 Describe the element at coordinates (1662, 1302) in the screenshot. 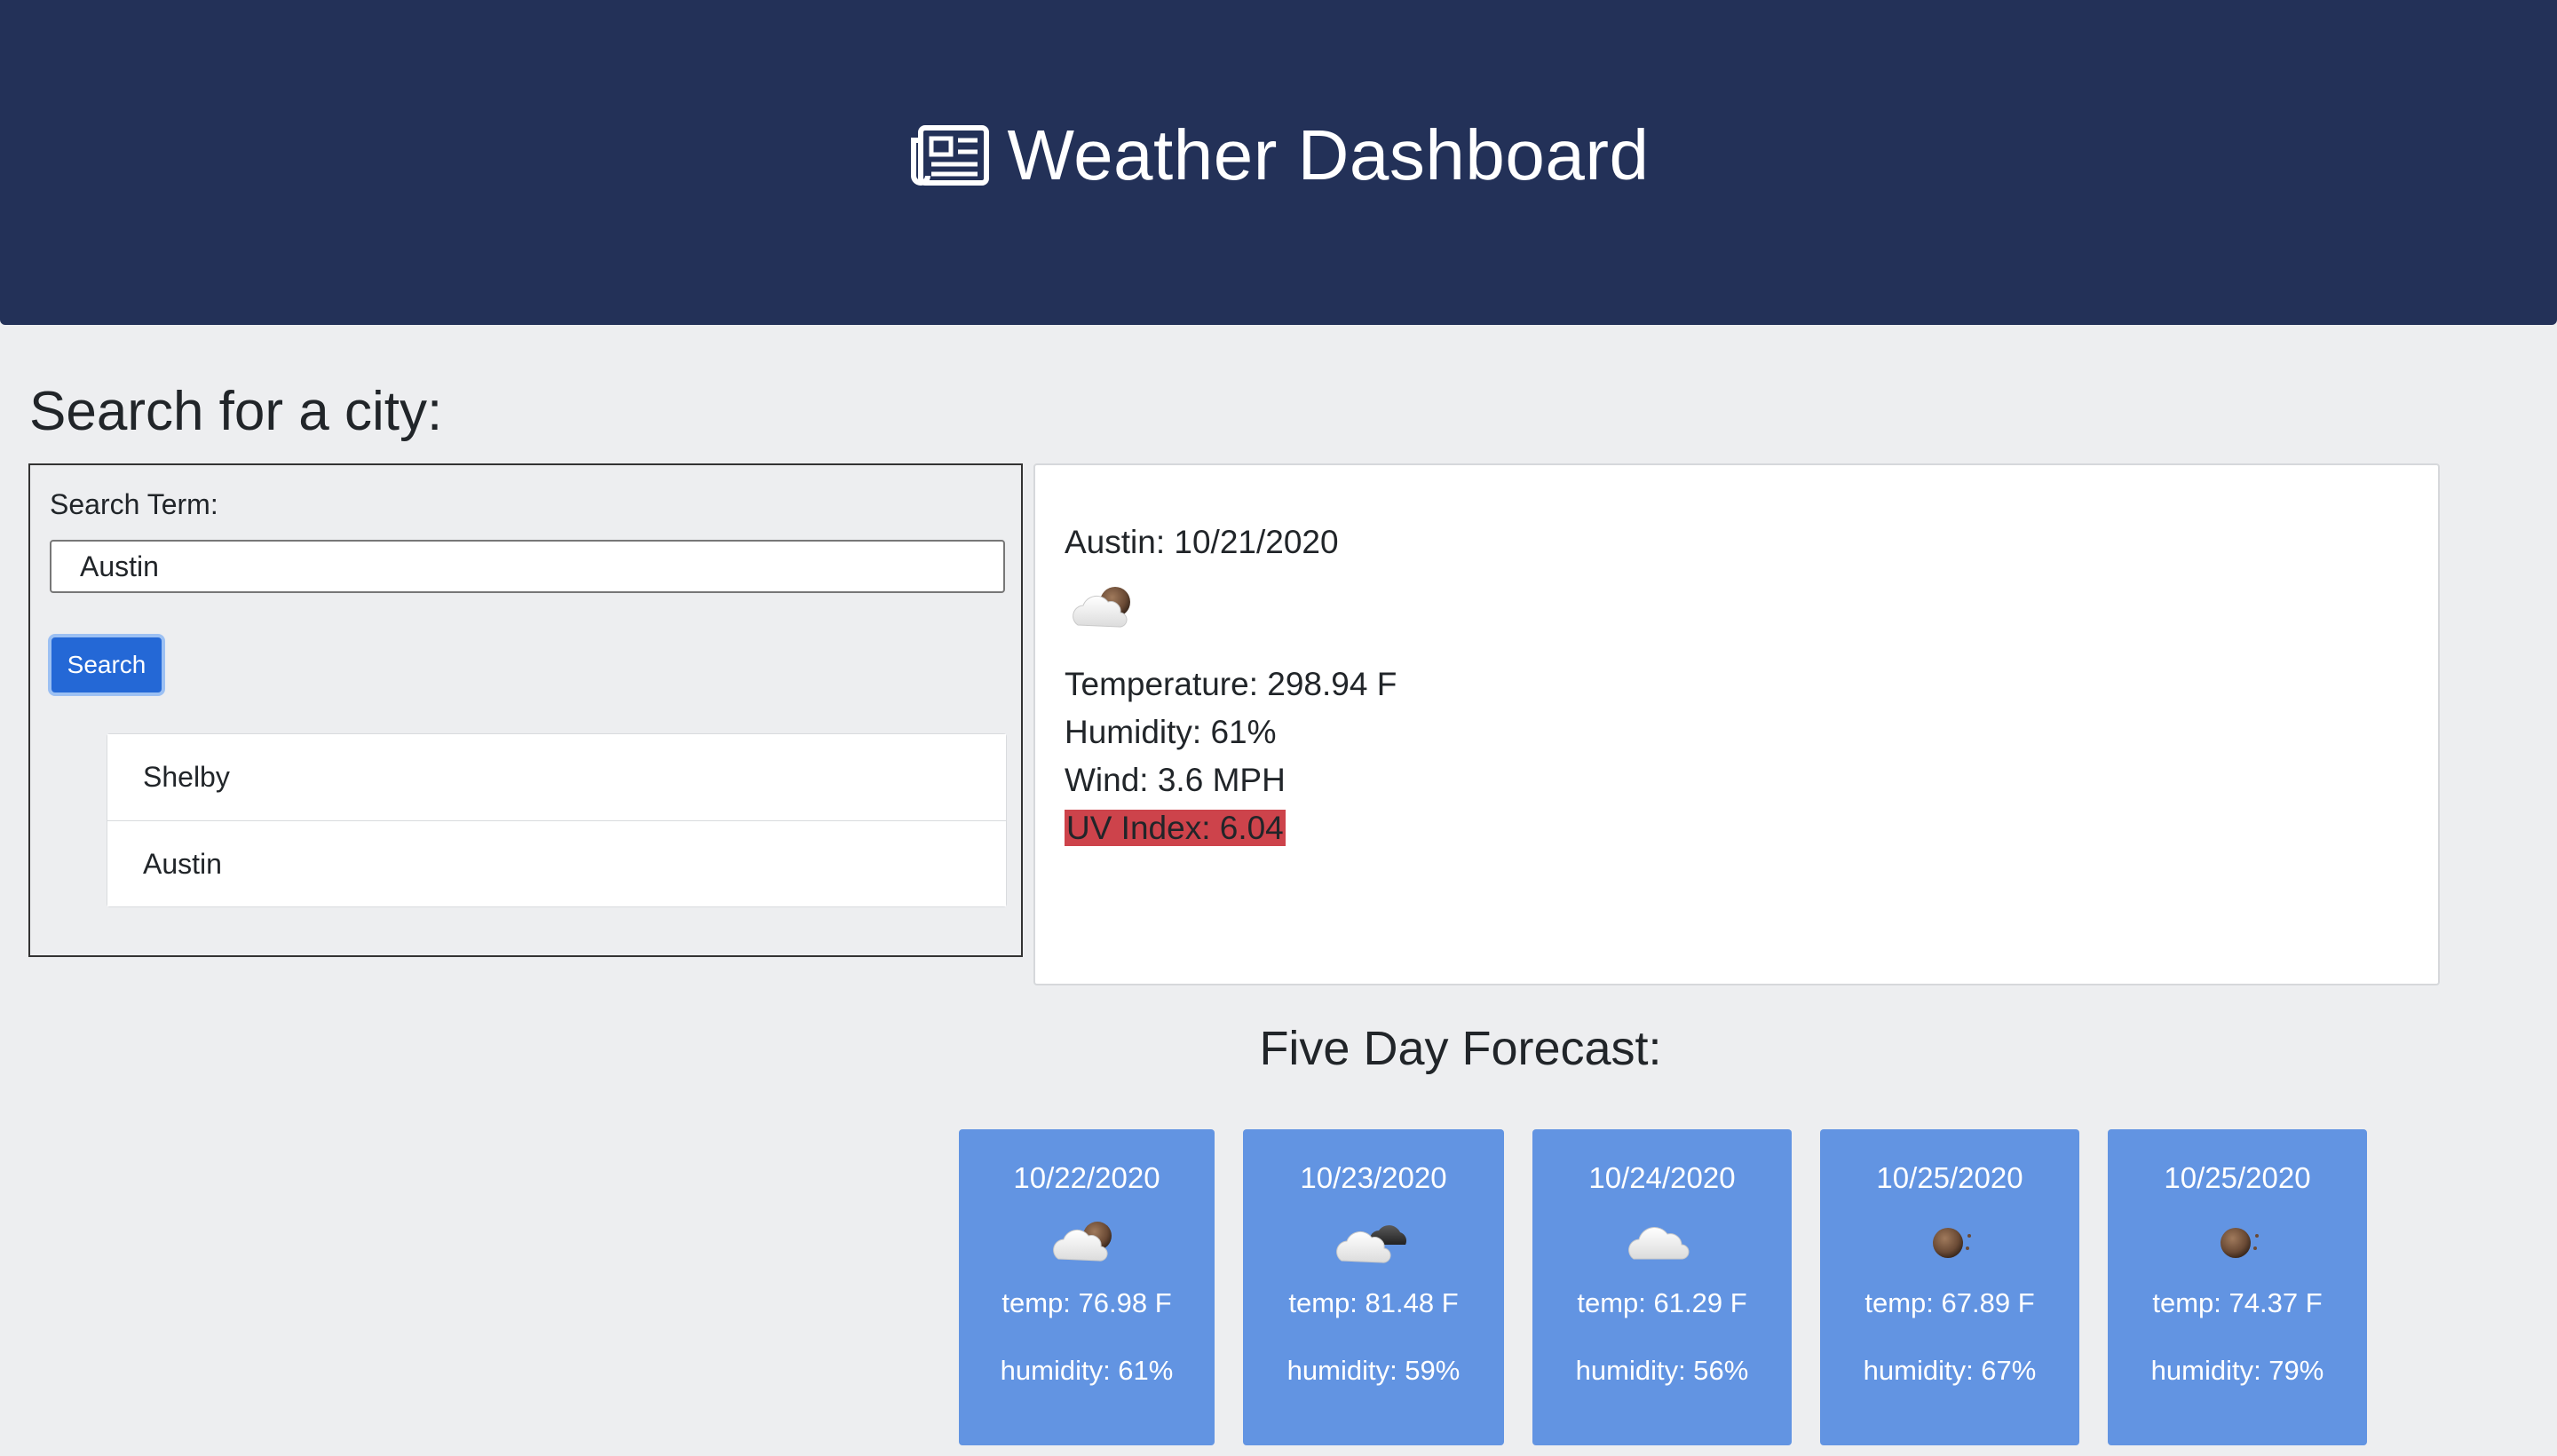

I see `forecast-temp: temp: 61.29 F` at that location.